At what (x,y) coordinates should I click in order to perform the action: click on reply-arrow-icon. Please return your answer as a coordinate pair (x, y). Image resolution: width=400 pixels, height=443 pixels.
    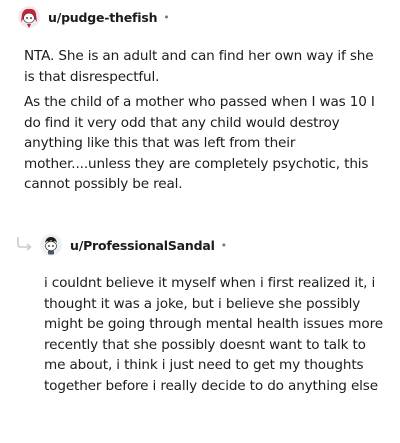
    Looking at the image, I should click on (25, 243).